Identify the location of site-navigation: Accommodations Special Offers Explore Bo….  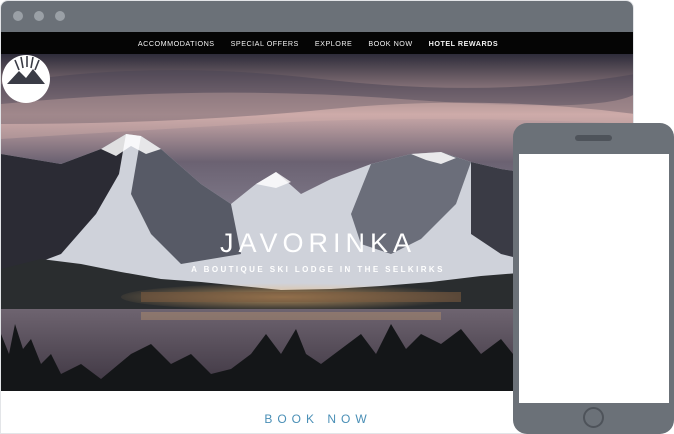
(317, 43).